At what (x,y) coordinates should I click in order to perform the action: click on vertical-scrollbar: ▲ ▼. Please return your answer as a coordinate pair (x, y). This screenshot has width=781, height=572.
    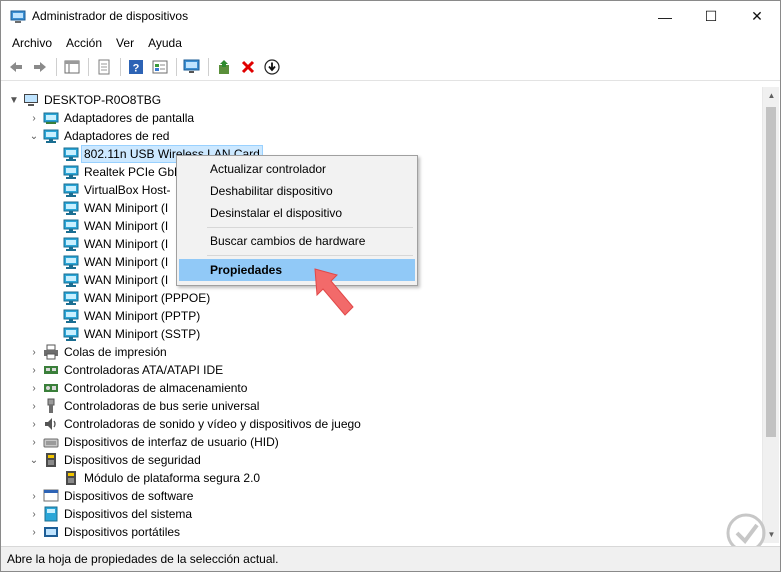
    Looking at the image, I should click on (770, 315).